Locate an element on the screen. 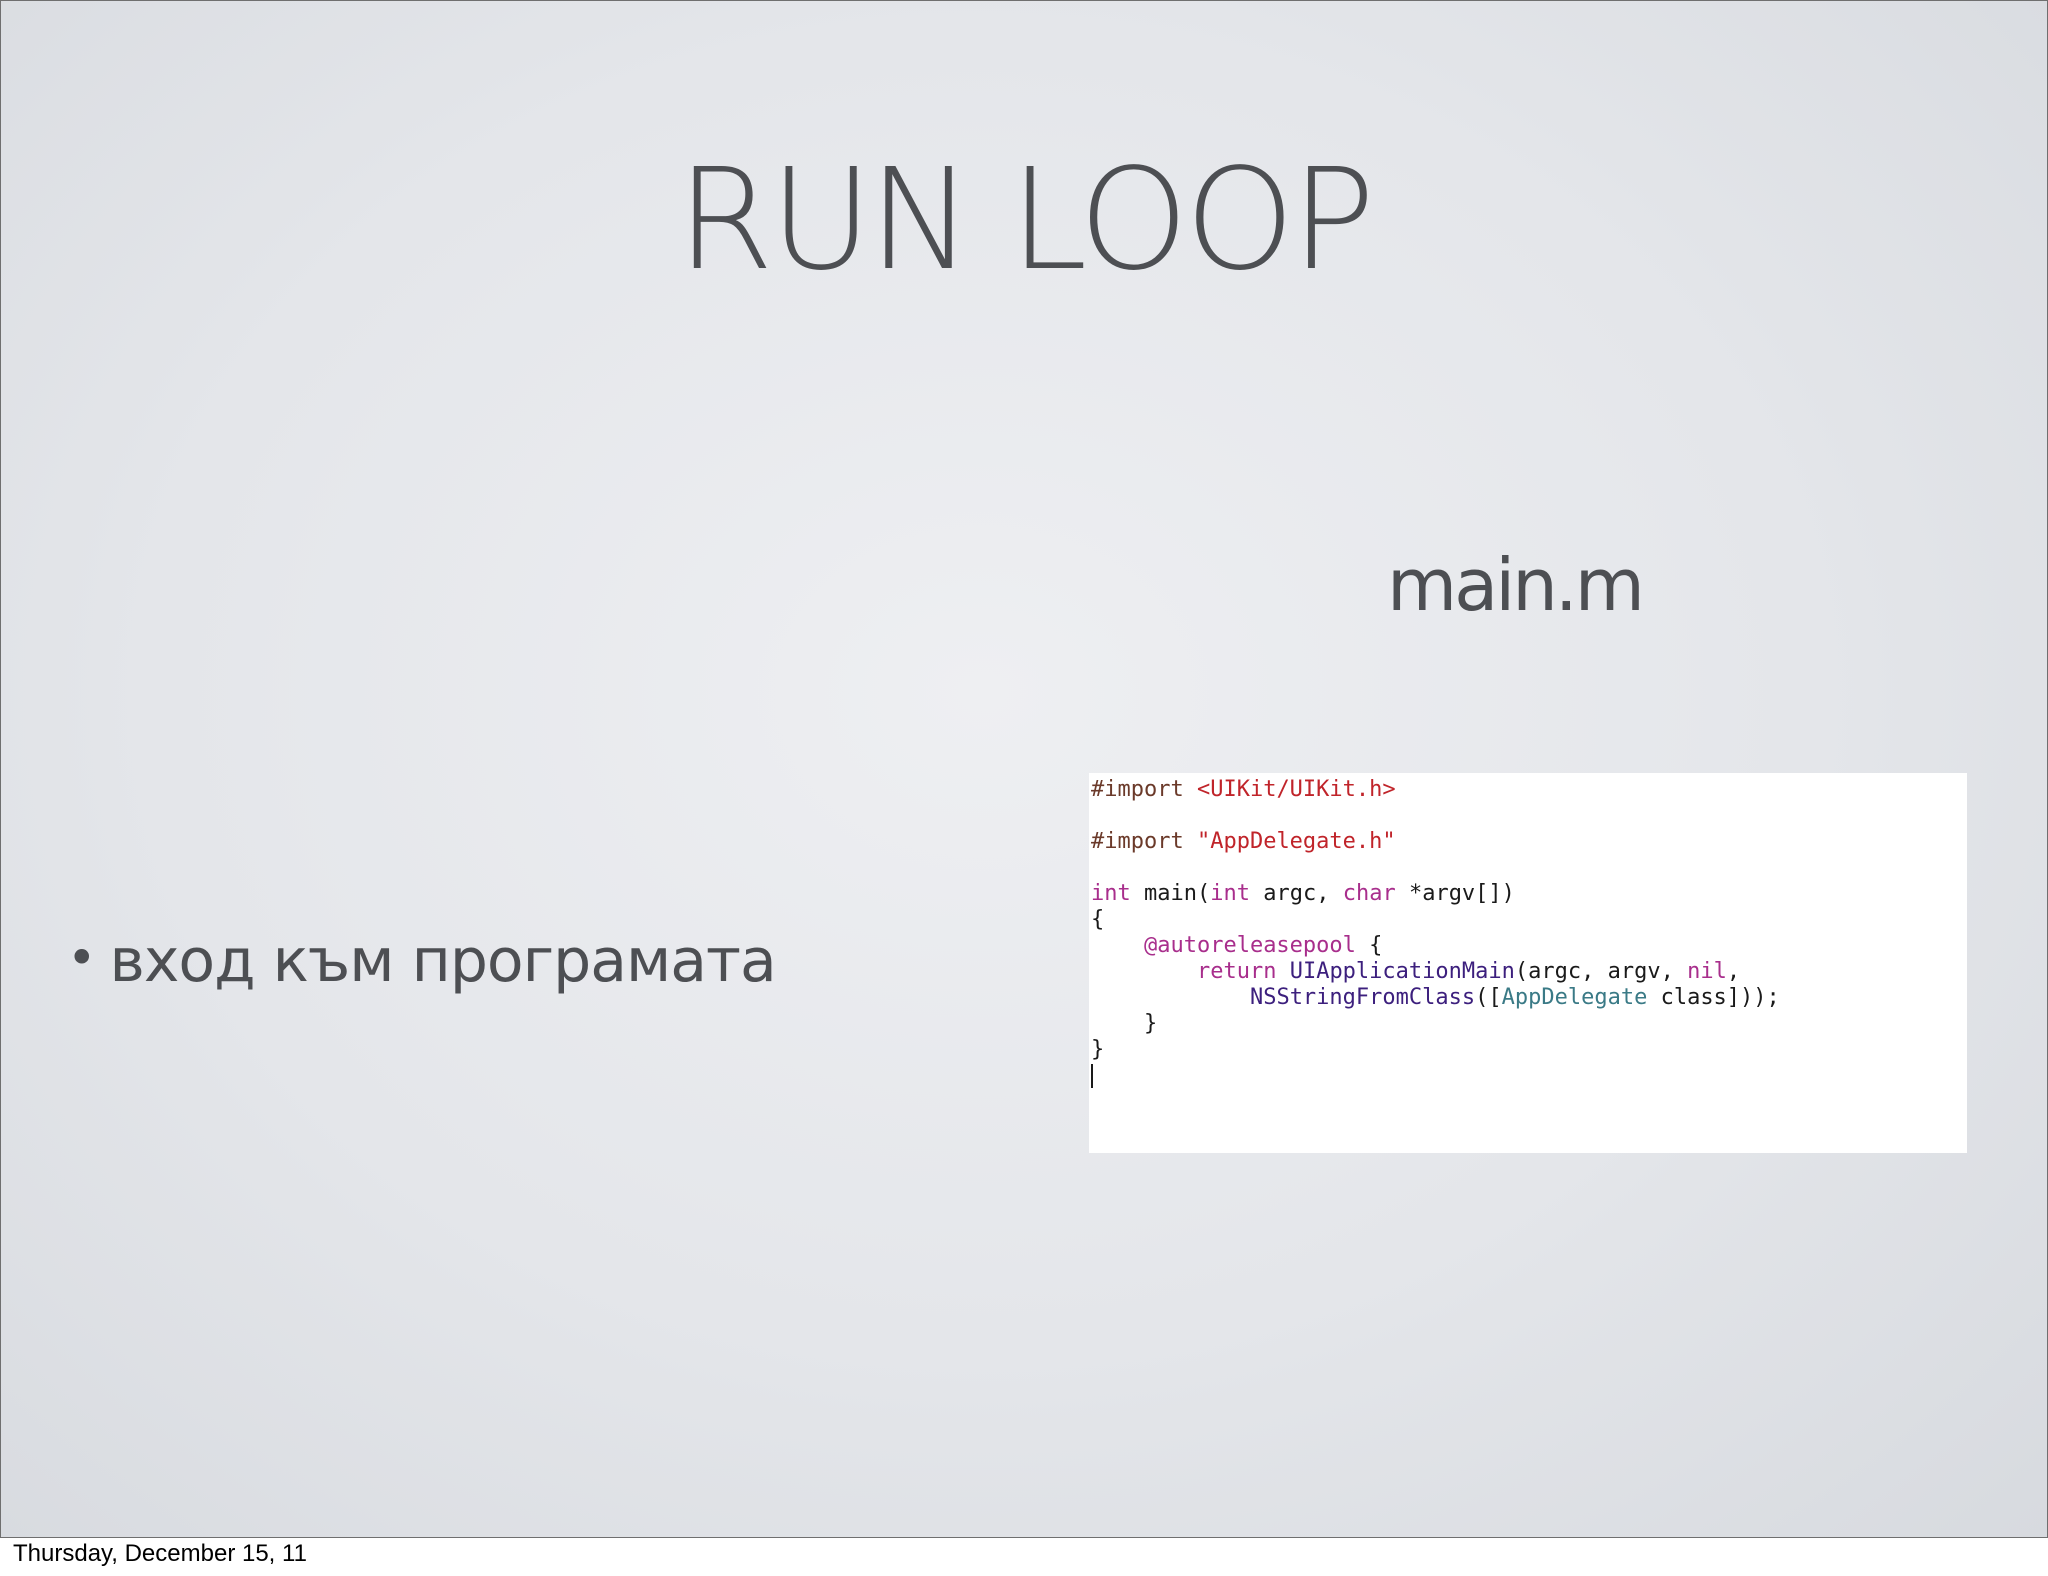 The width and height of the screenshot is (2048, 1576). code-token: NSStringFromClass is located at coordinates (1362, 997).